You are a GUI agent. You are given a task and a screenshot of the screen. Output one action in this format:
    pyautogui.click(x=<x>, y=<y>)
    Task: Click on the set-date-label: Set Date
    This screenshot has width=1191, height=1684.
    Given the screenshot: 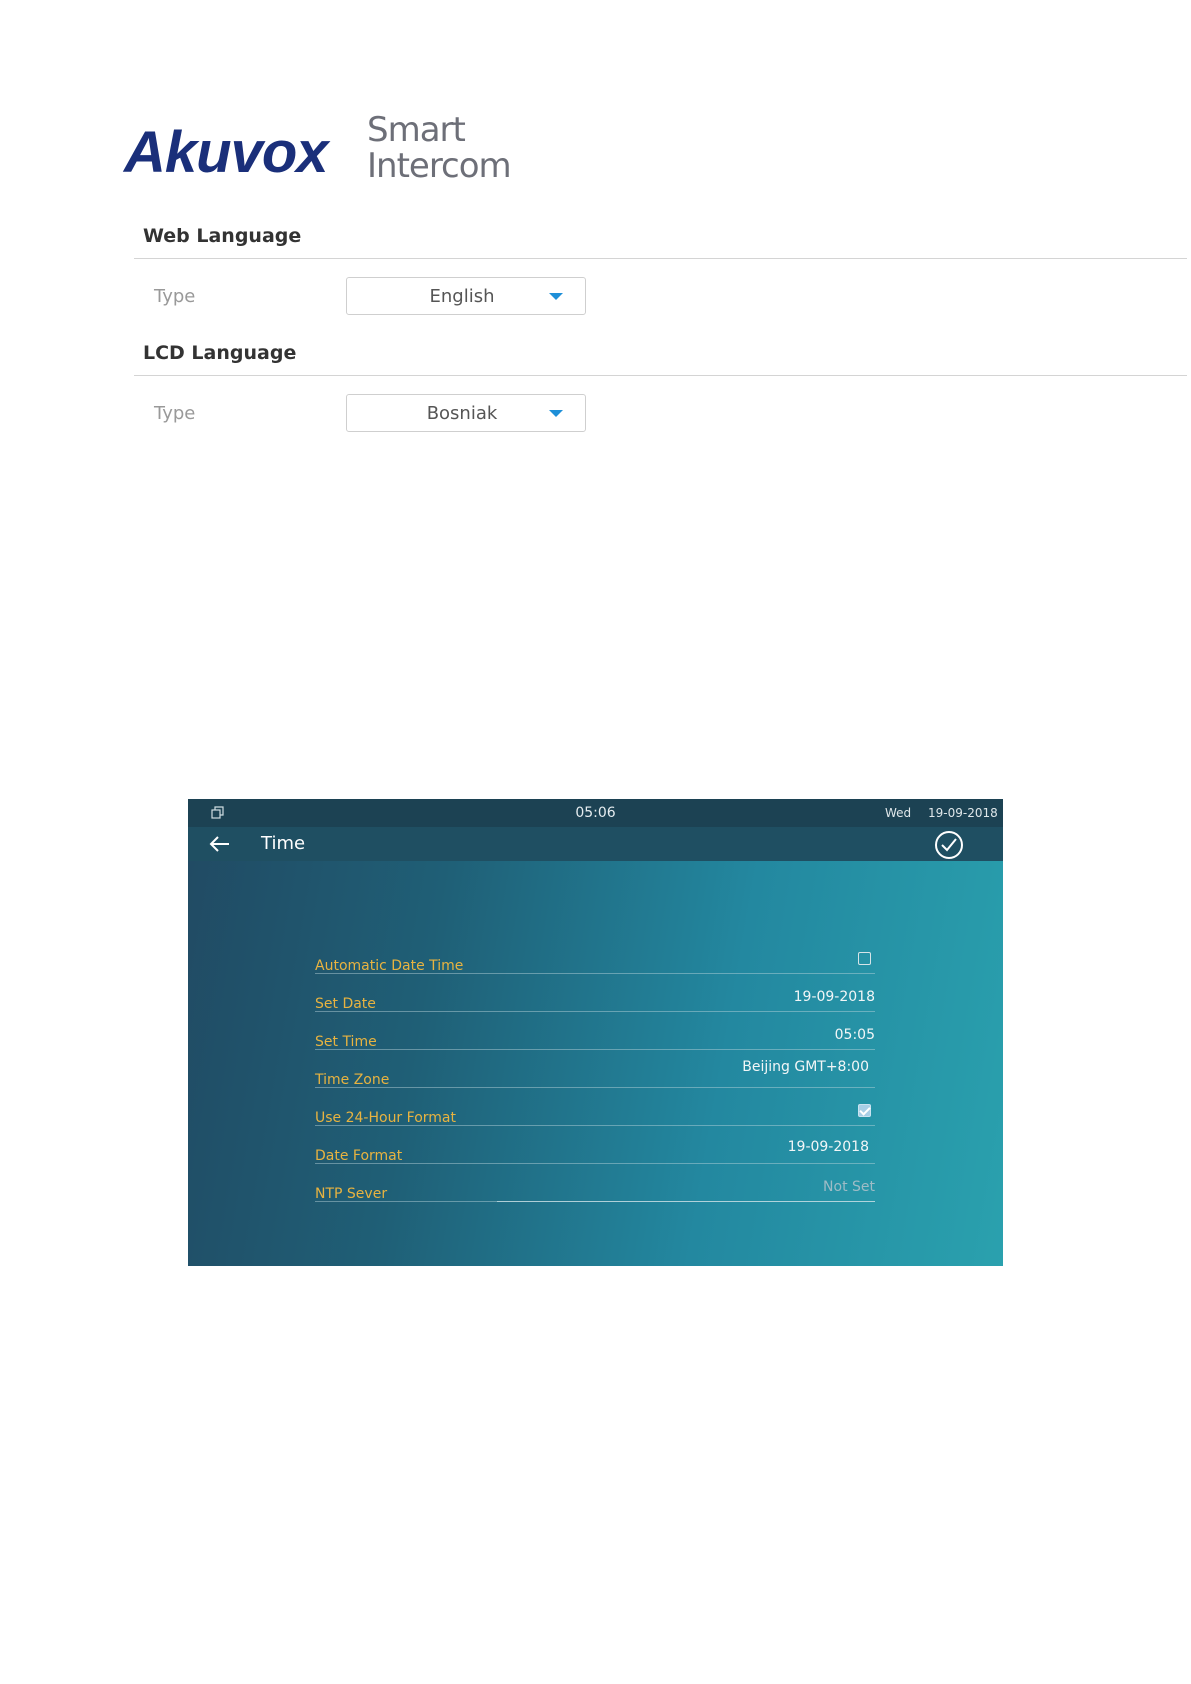 What is the action you would take?
    pyautogui.click(x=345, y=1004)
    